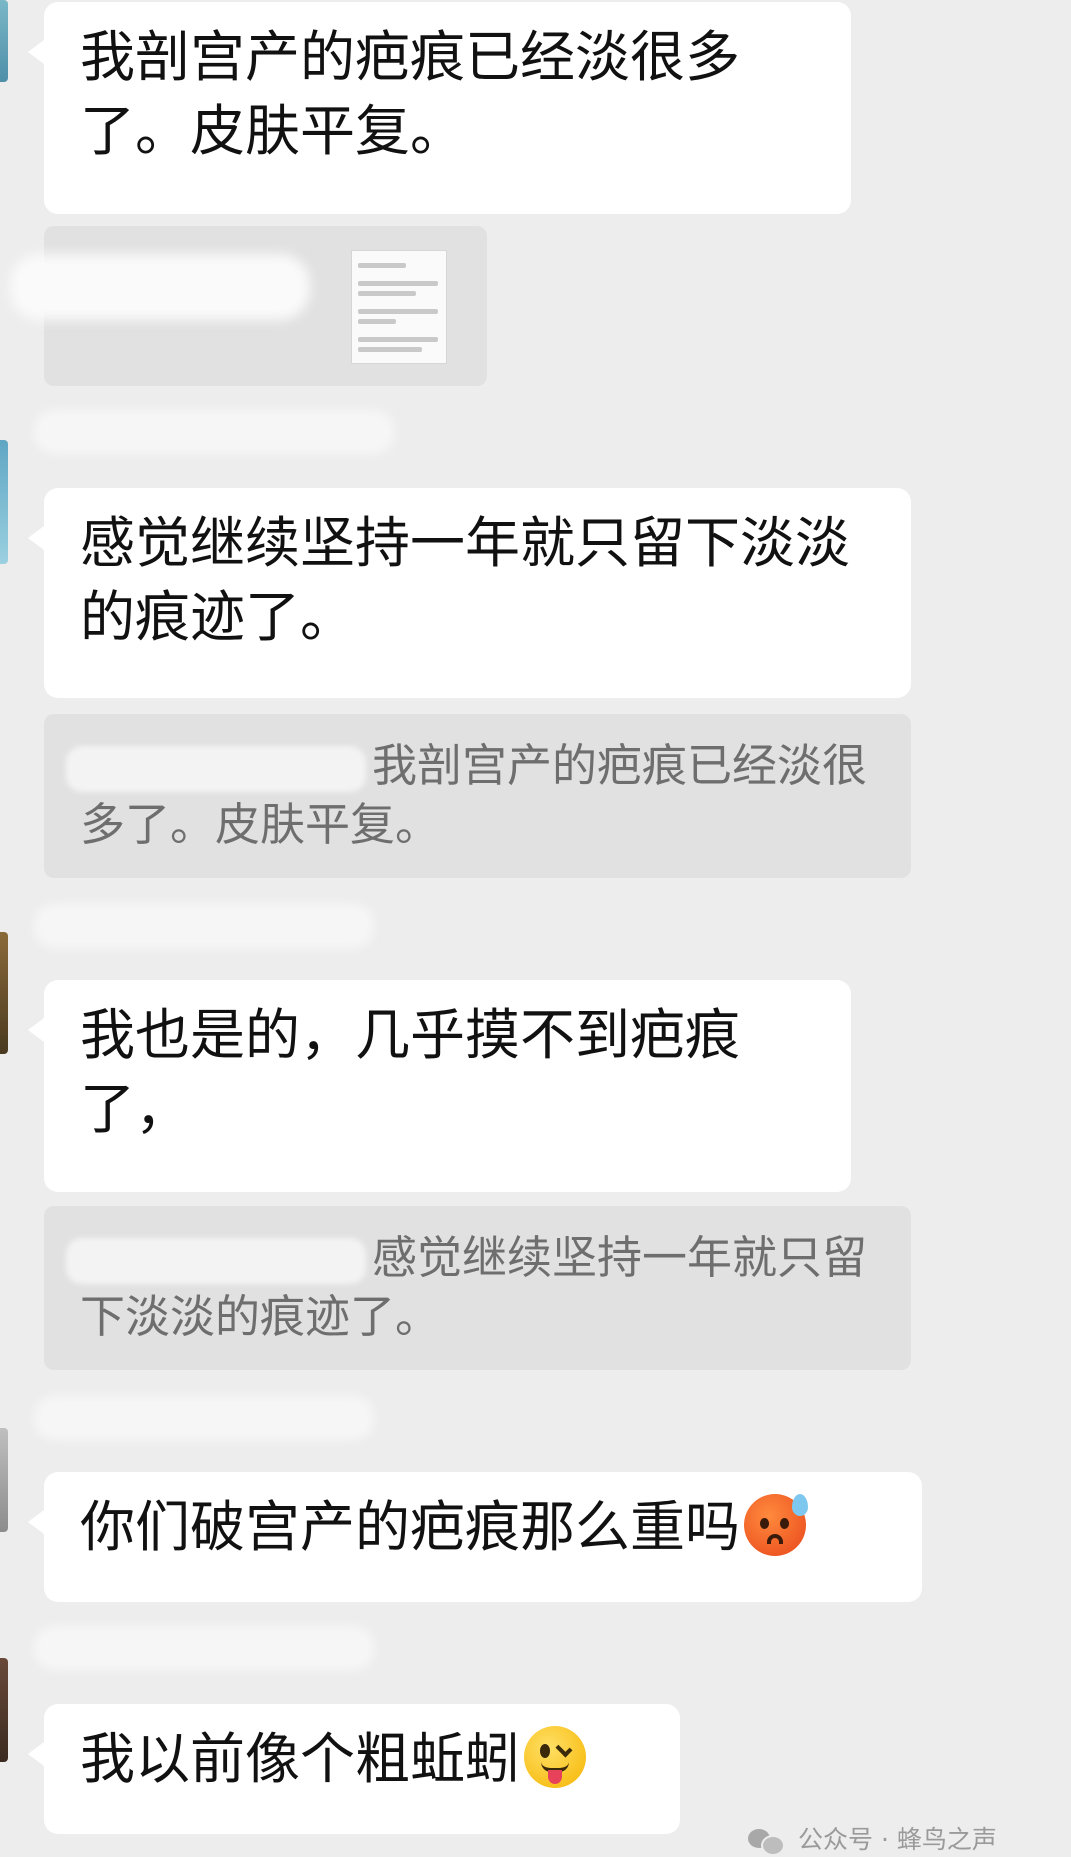 The height and width of the screenshot is (1857, 1071). What do you see at coordinates (410, 94) in the screenshot?
I see `message-text: 我剖宫产的疤痕已经淡很多了。皮肤平复。` at bounding box center [410, 94].